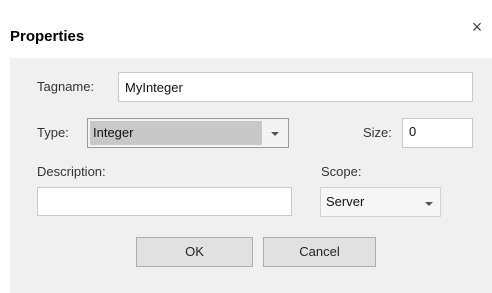  Describe the element at coordinates (377, 132) in the screenshot. I see `size-label: Size:` at that location.